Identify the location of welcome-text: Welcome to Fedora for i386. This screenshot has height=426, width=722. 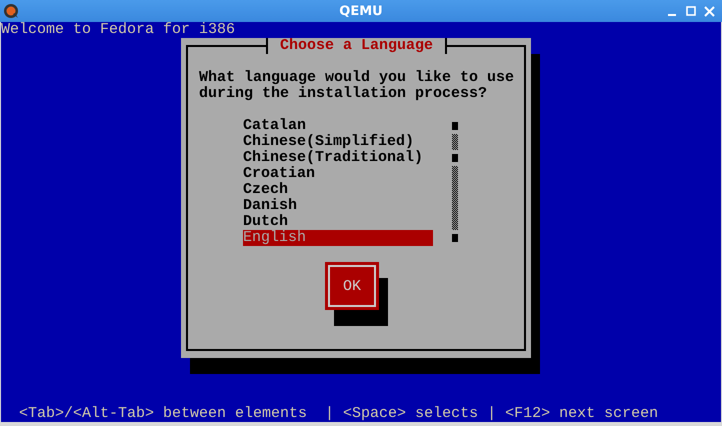
(118, 30).